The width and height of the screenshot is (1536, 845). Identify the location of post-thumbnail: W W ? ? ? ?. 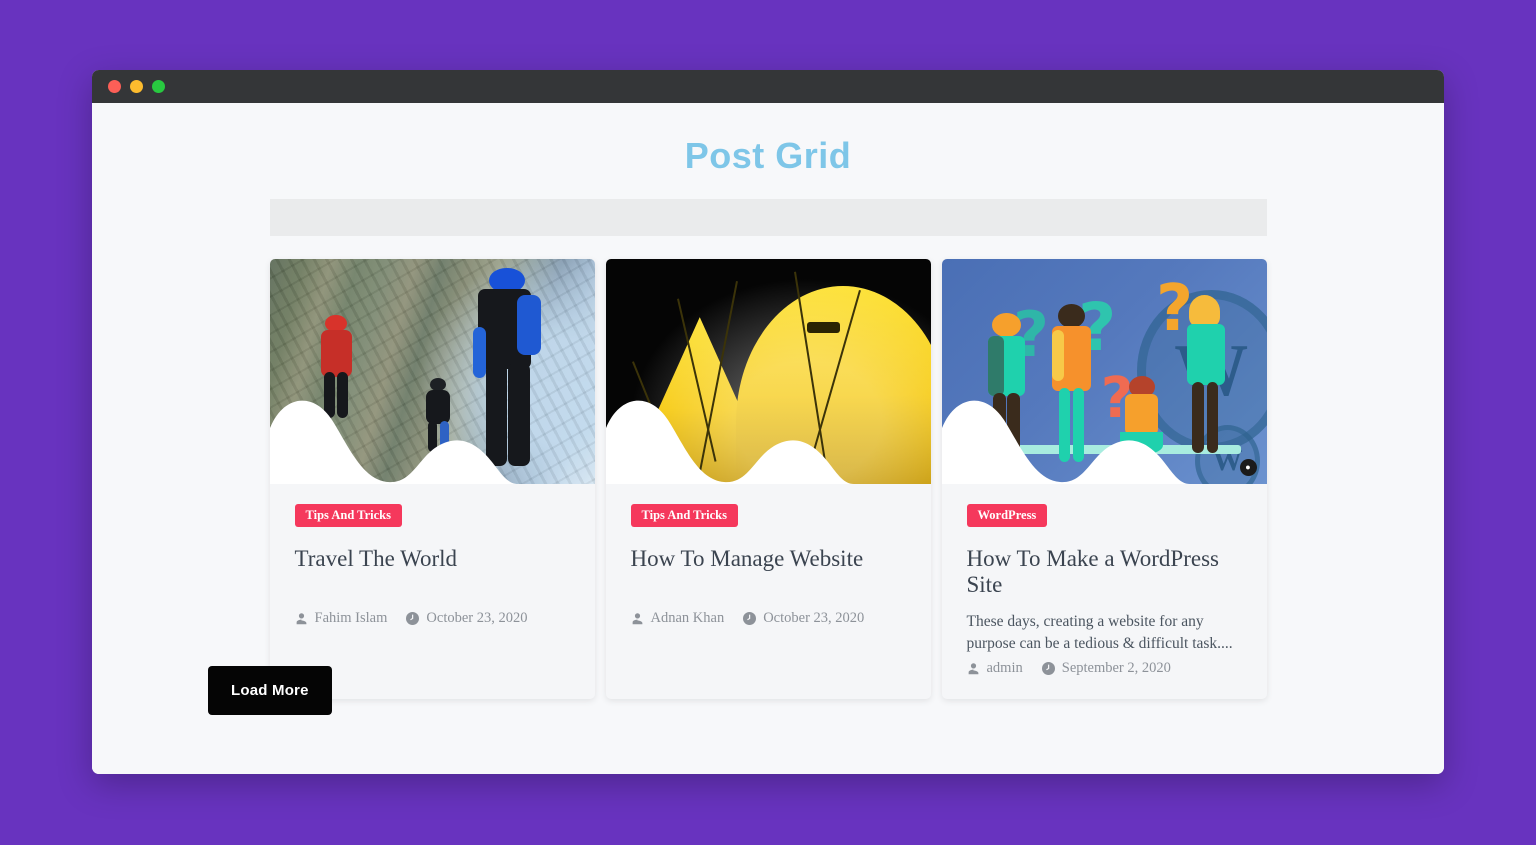
(1104, 371).